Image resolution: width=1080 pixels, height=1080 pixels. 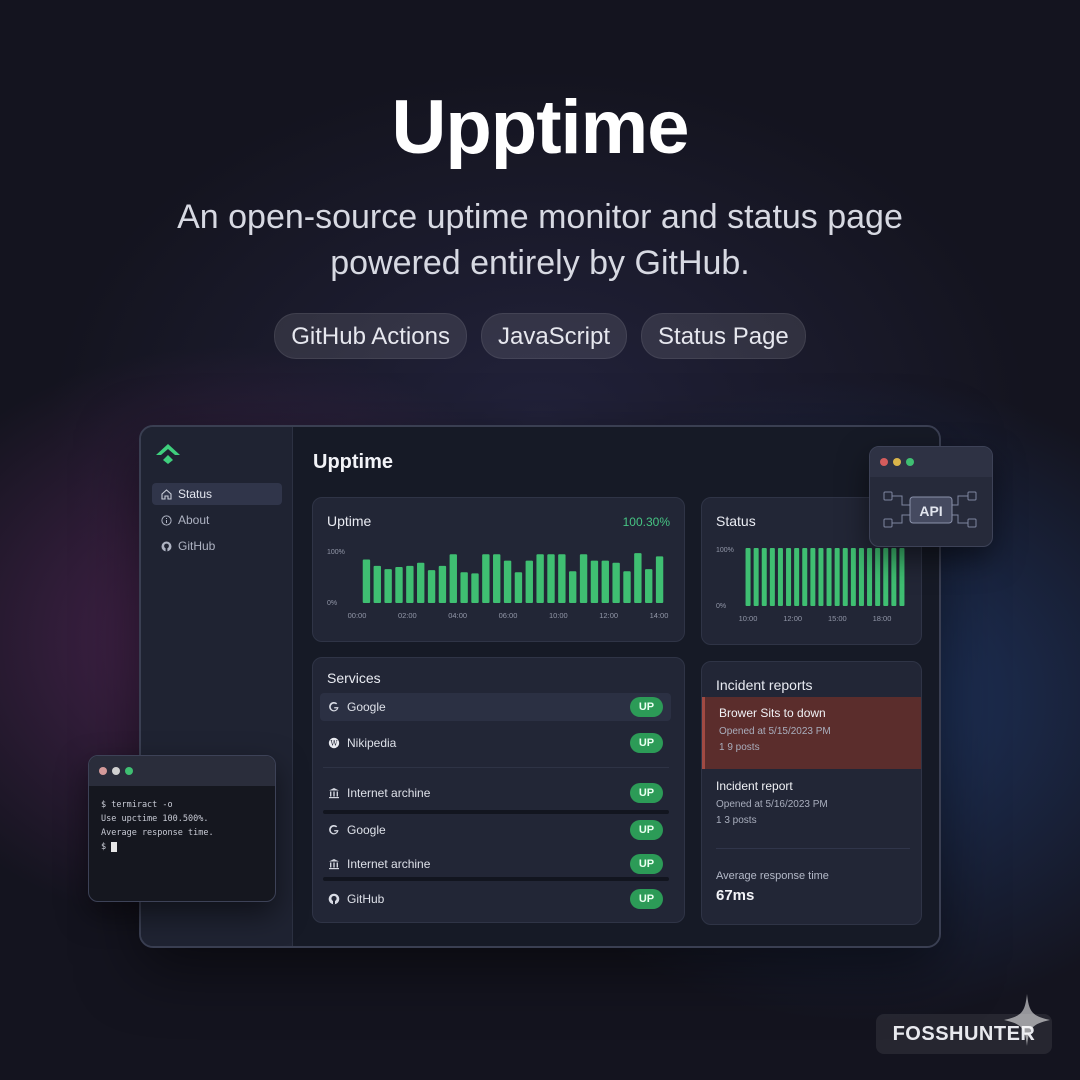 What do you see at coordinates (334, 793) in the screenshot?
I see `archive-icon` at bounding box center [334, 793].